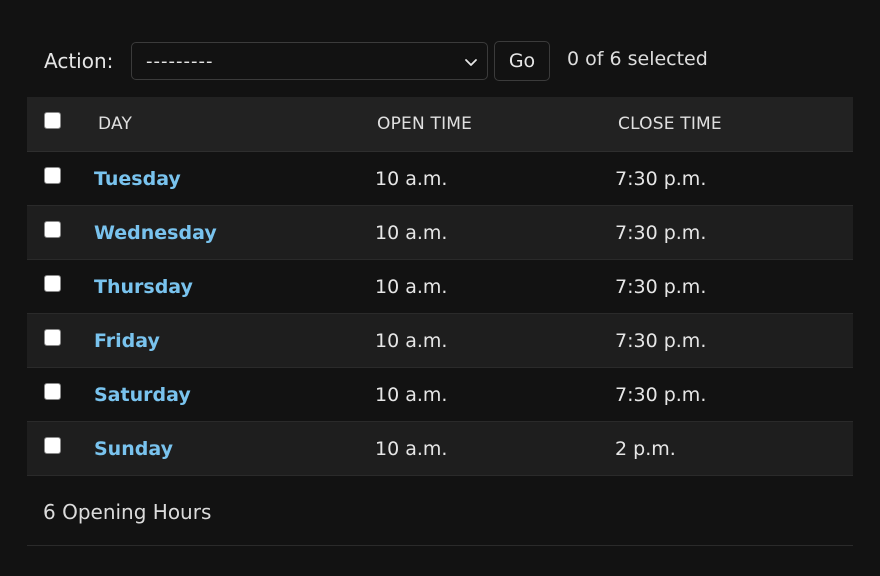 Image resolution: width=880 pixels, height=576 pixels. I want to click on table-row: Saturday 10 a.m. 7:30 p.m., so click(440, 395).